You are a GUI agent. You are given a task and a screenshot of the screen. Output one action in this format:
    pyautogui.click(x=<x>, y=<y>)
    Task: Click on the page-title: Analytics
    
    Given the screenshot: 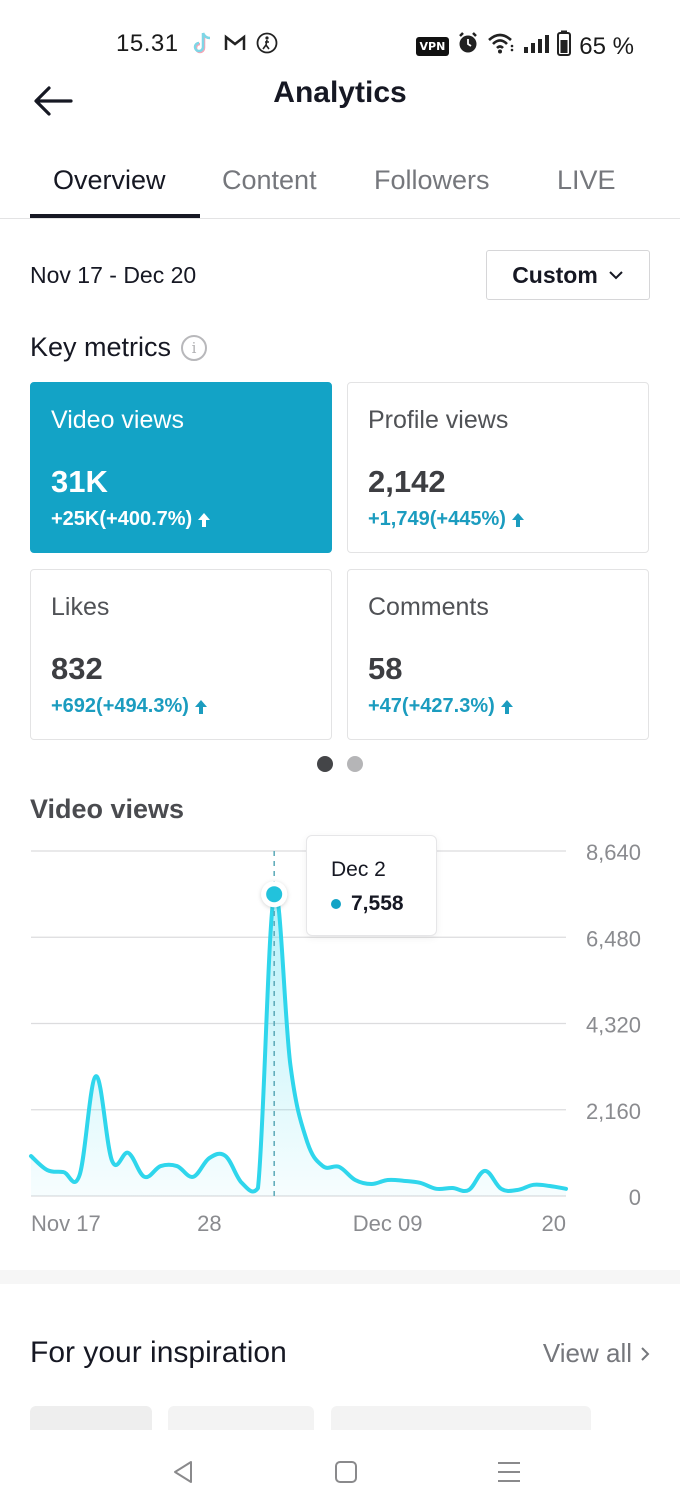 What is the action you would take?
    pyautogui.click(x=340, y=92)
    